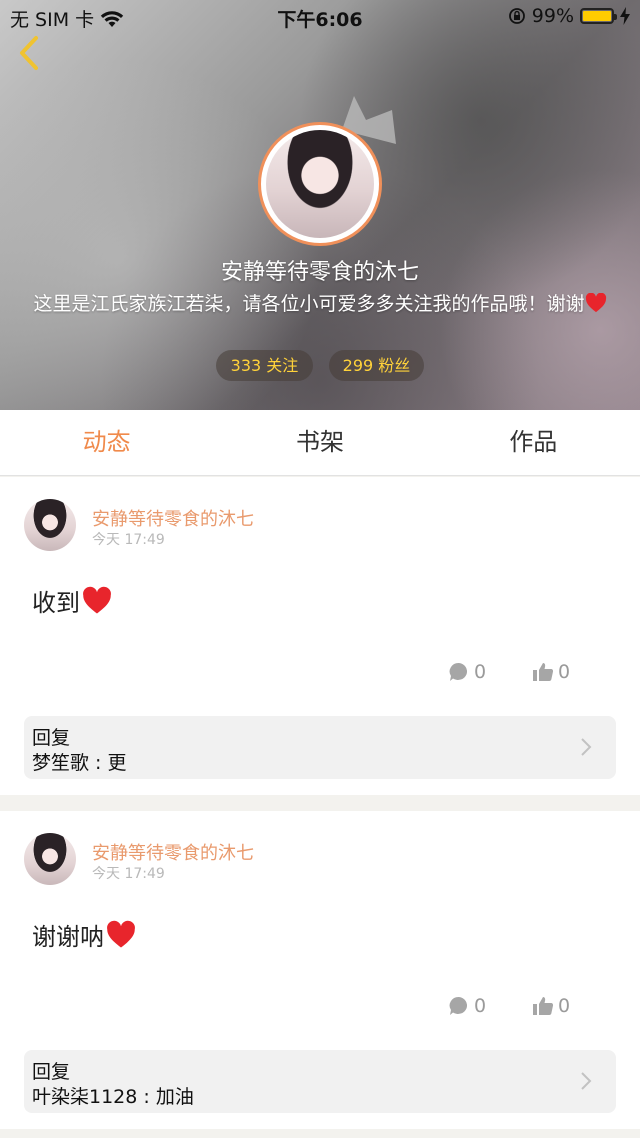  What do you see at coordinates (320, 17) in the screenshot?
I see `status-bar: 无 SIM 卡 下午6:06 99%` at bounding box center [320, 17].